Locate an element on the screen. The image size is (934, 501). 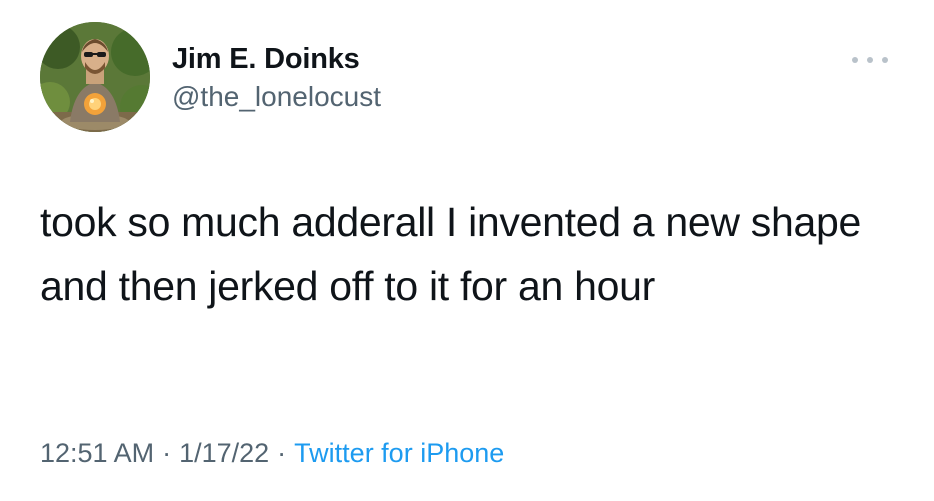
more-options-button is located at coordinates (870, 60).